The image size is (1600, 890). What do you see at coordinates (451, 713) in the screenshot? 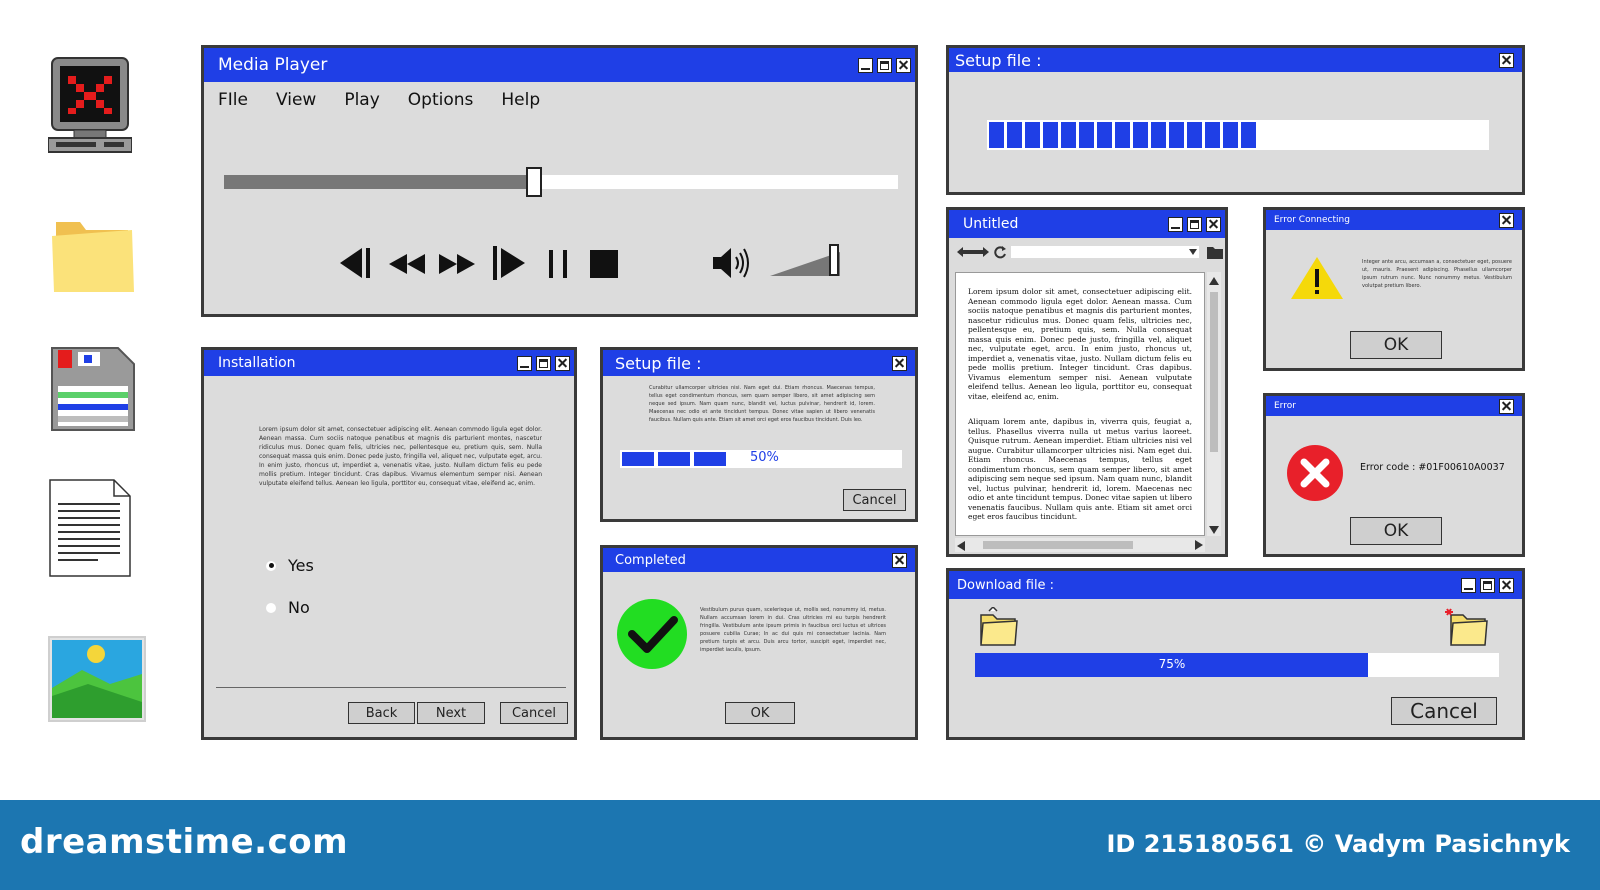
I see `next-button: Next` at bounding box center [451, 713].